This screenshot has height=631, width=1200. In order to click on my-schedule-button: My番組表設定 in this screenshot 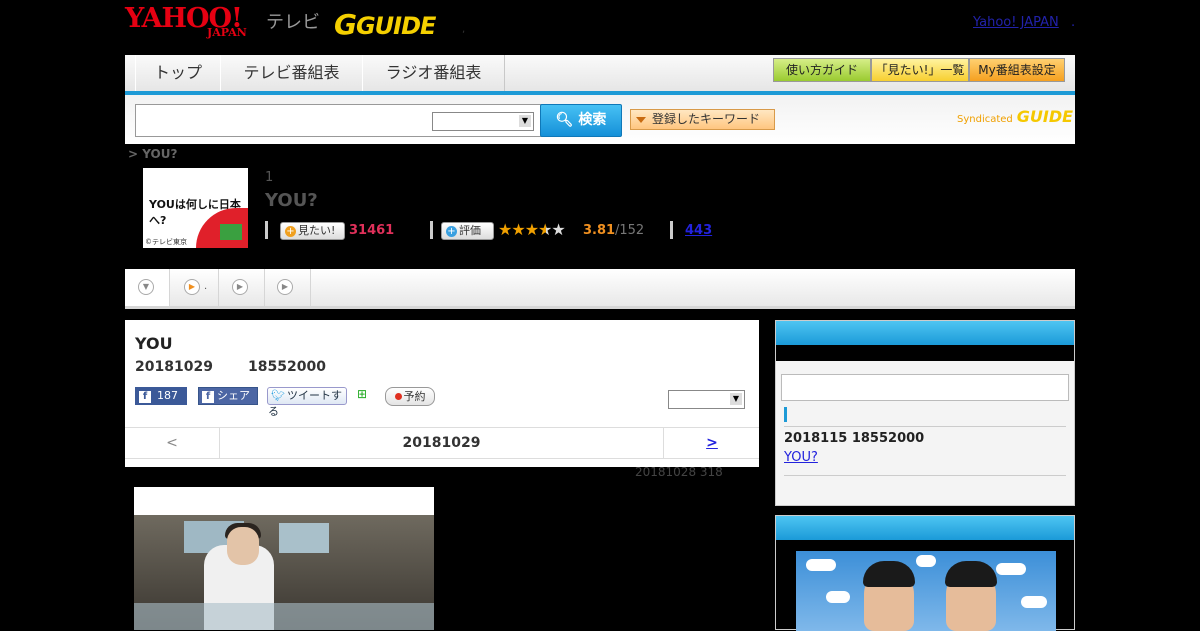, I will do `click(1017, 70)`.